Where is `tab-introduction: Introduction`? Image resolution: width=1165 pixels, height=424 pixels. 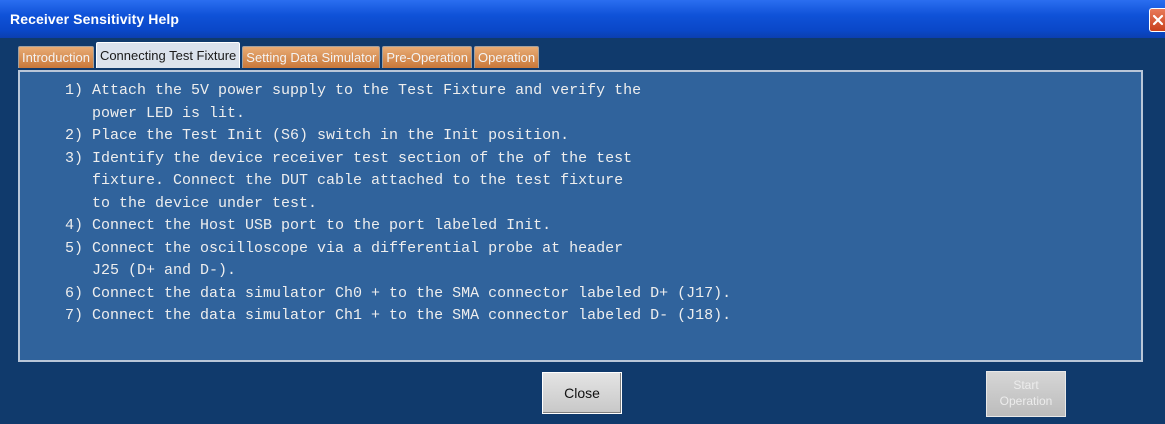
tab-introduction: Introduction is located at coordinates (56, 57).